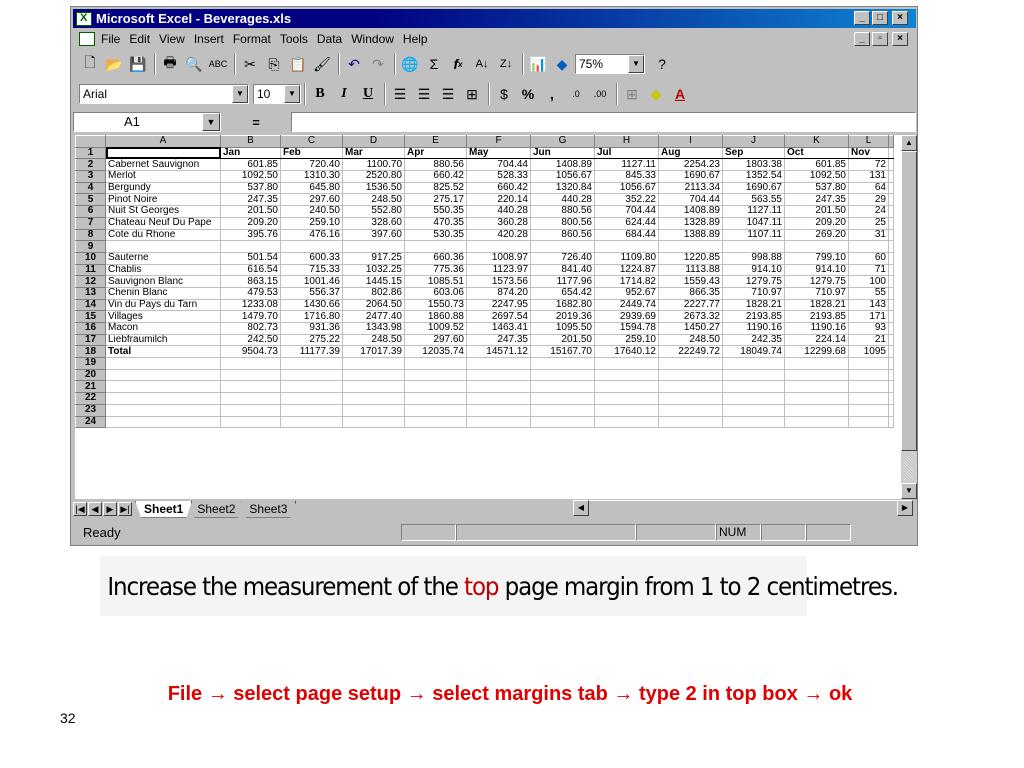 Image resolution: width=1024 pixels, height=768 pixels. I want to click on chevron-down-icon: ▼, so click(636, 64).